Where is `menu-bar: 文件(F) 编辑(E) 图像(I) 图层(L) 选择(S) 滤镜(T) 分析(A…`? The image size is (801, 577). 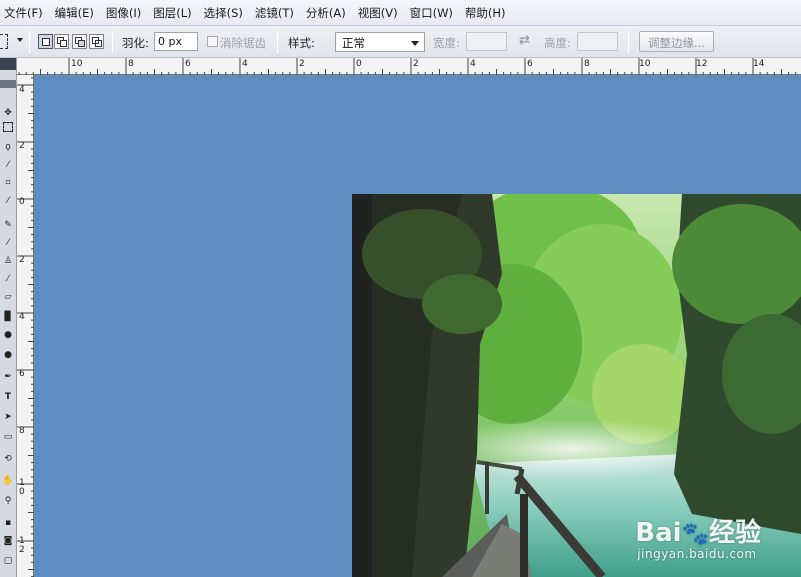 menu-bar: 文件(F) 编辑(E) 图像(I) 图层(L) 选择(S) 滤镜(T) 分析(A… is located at coordinates (400, 13).